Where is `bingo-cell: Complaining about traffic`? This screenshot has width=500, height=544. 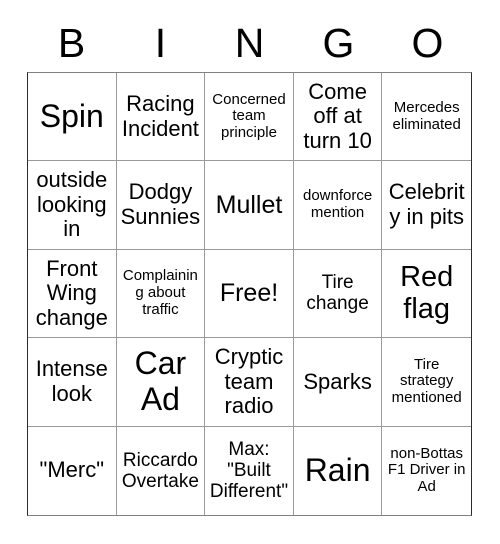
bingo-cell: Complaining about traffic is located at coordinates (161, 294).